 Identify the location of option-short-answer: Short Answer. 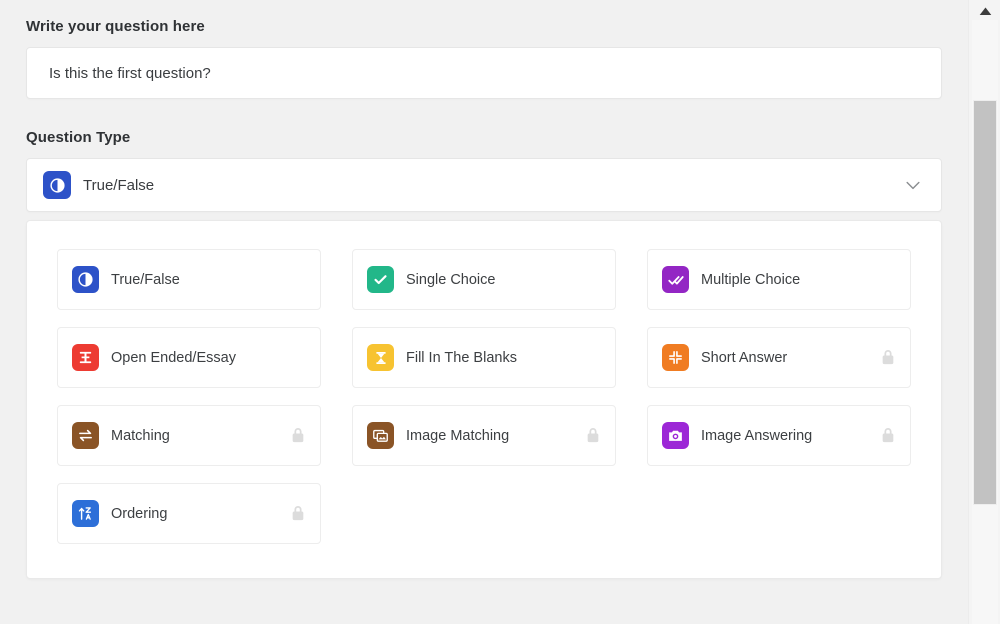
(779, 357).